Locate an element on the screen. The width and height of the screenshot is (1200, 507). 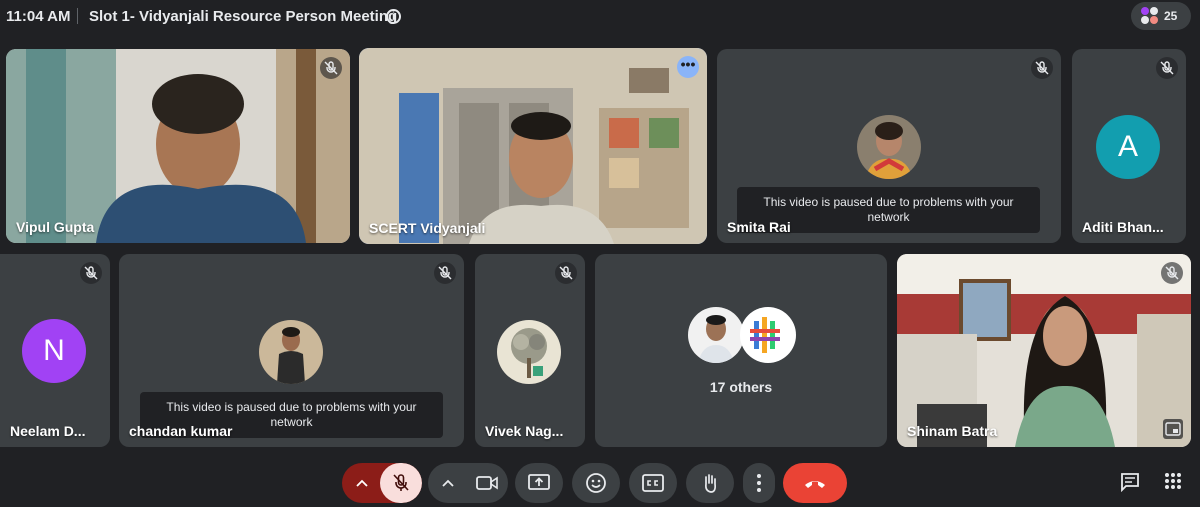
camera-control-group is located at coordinates (468, 483).